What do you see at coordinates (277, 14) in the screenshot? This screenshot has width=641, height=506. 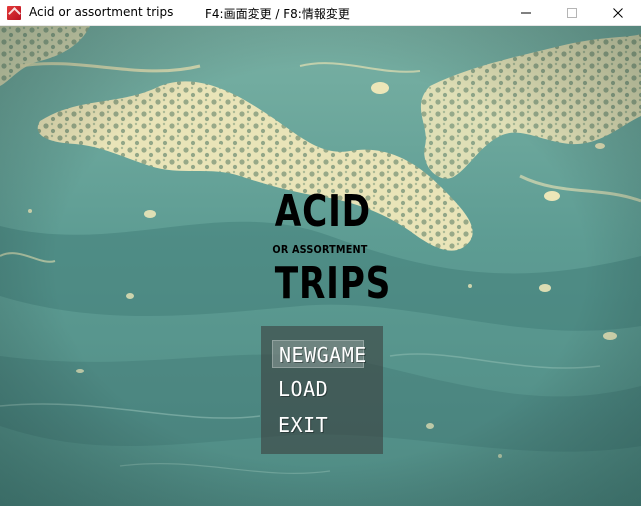 I see `key-hint-text: F4:画面変更 / F8:情報変更` at bounding box center [277, 14].